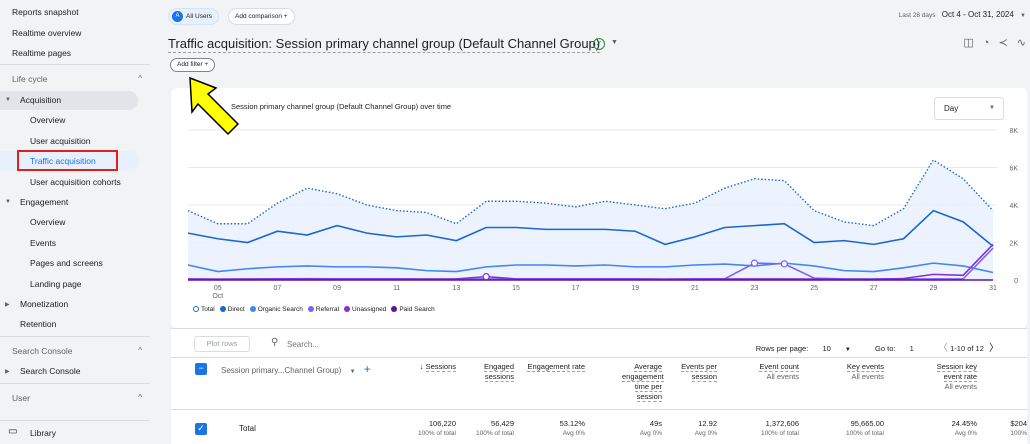 The height and width of the screenshot is (444, 1030). What do you see at coordinates (1013, 169) in the screenshot?
I see `y-tick-label: 6K` at bounding box center [1013, 169].